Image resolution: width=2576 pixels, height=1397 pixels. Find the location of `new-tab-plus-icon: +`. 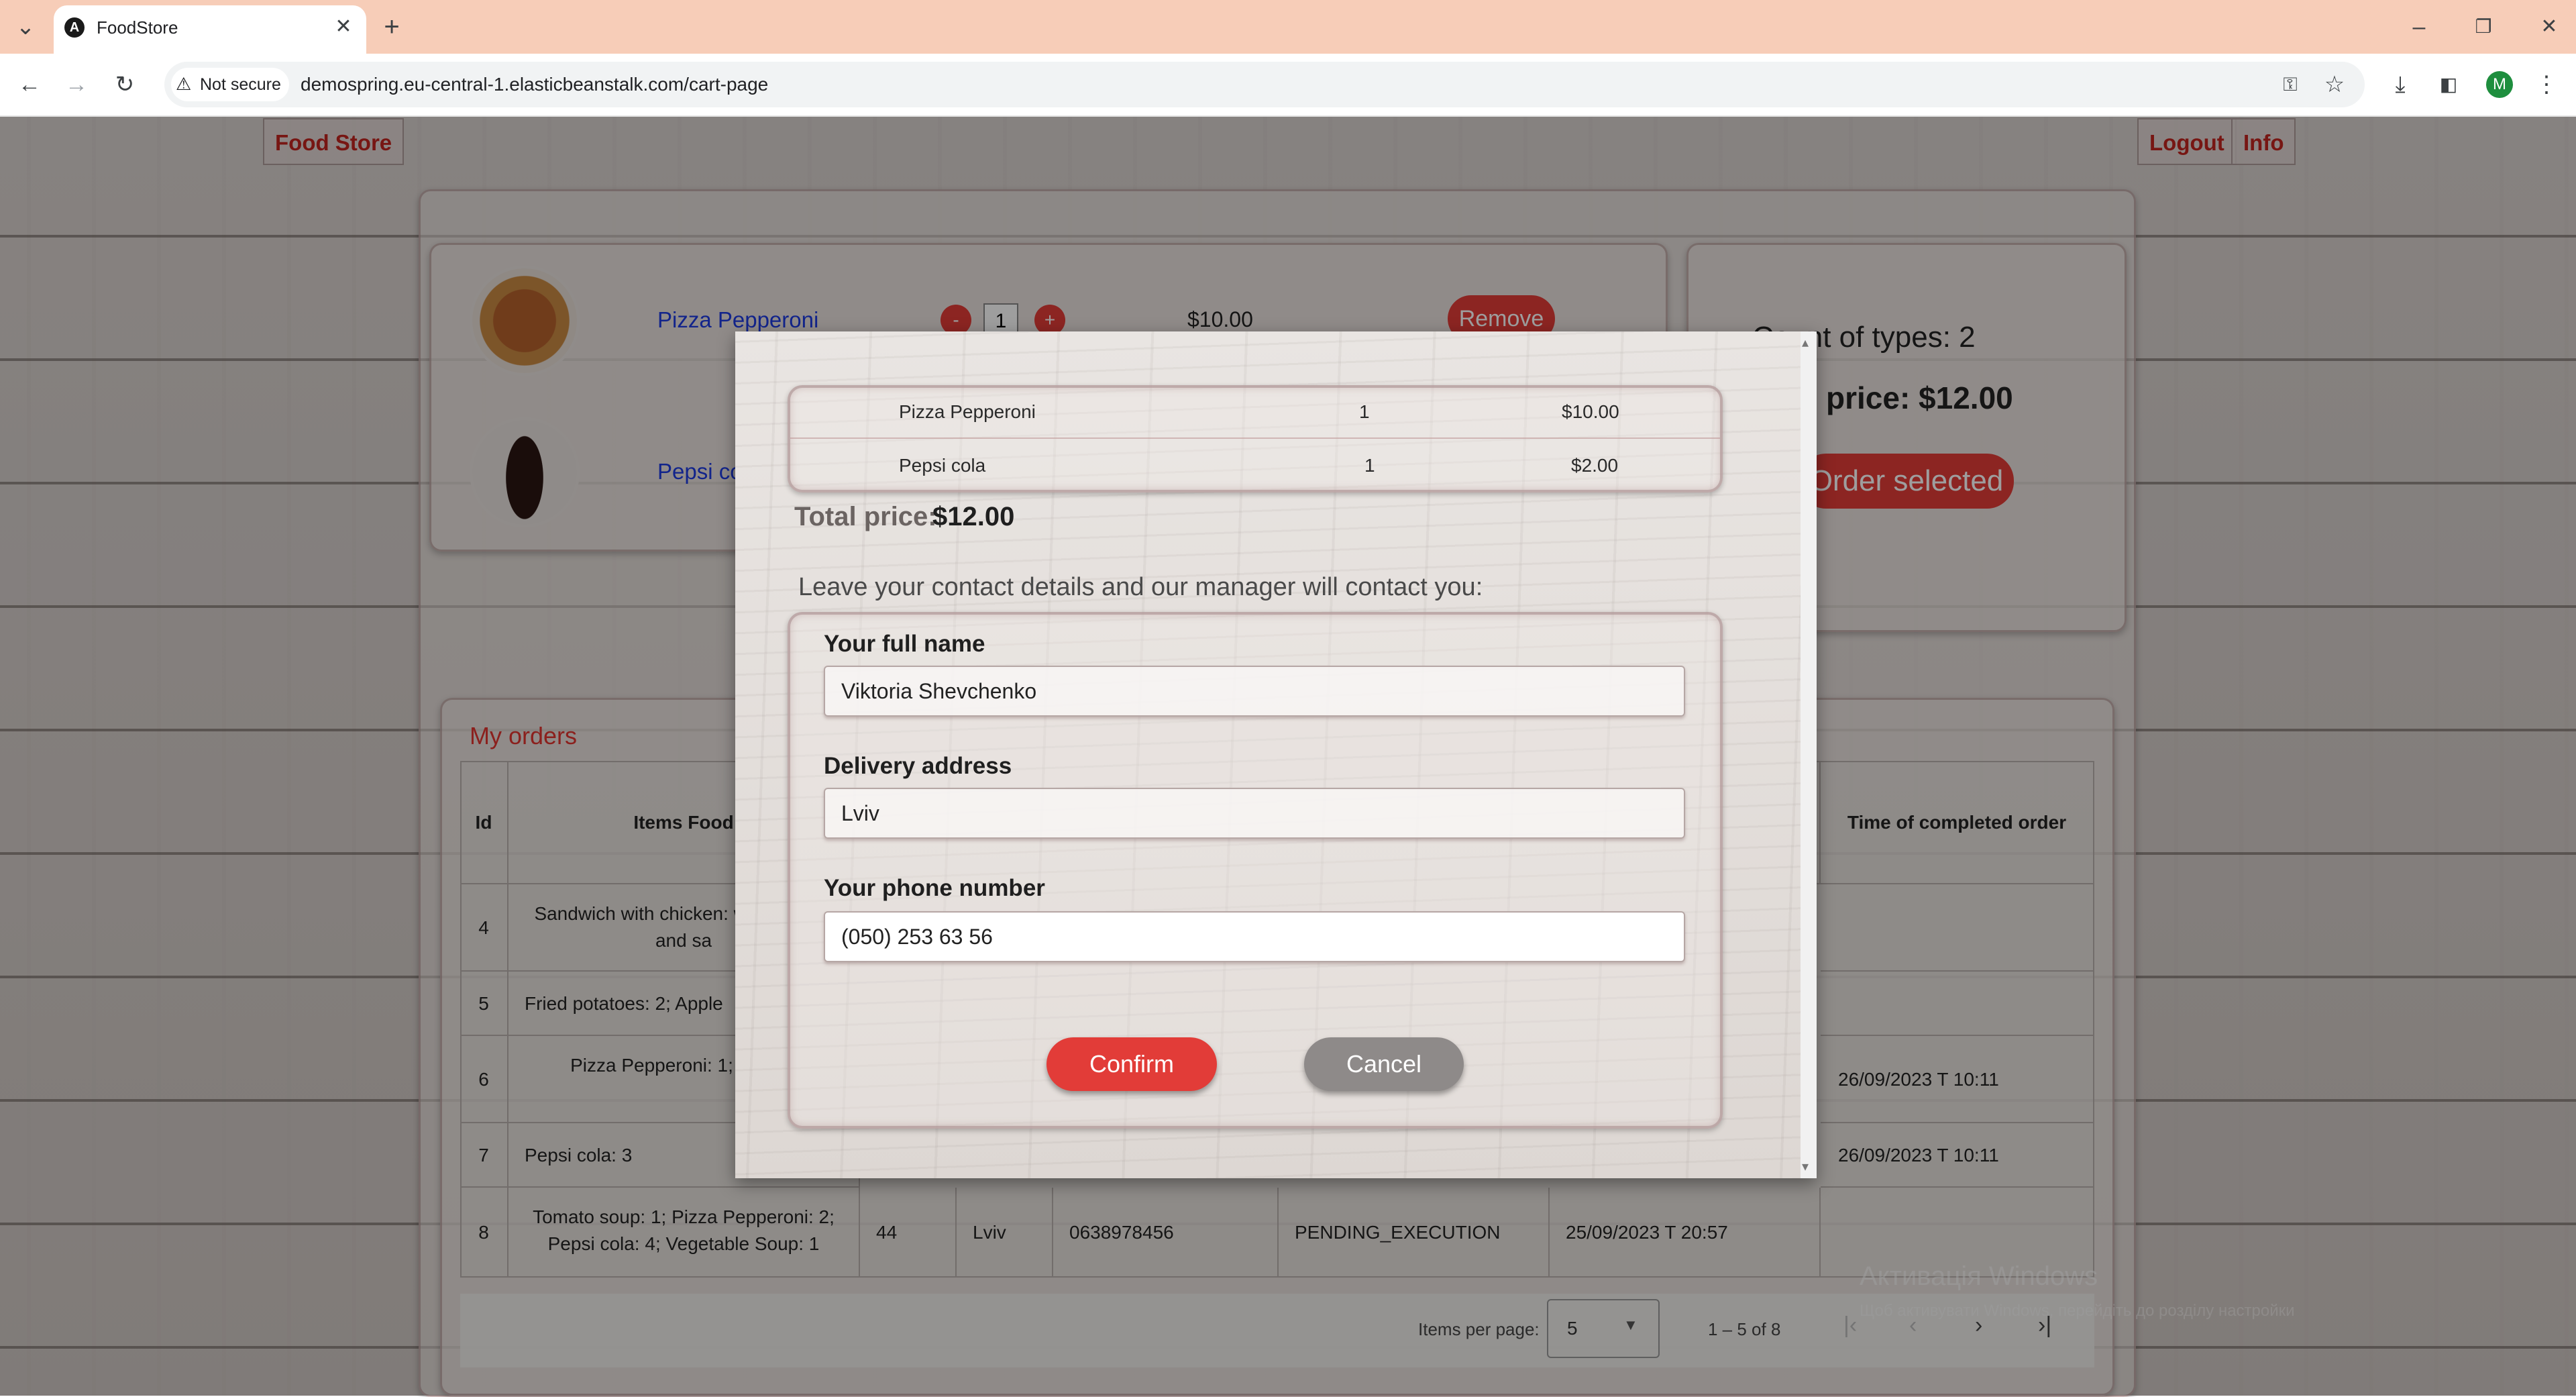

new-tab-plus-icon: + is located at coordinates (392, 27).